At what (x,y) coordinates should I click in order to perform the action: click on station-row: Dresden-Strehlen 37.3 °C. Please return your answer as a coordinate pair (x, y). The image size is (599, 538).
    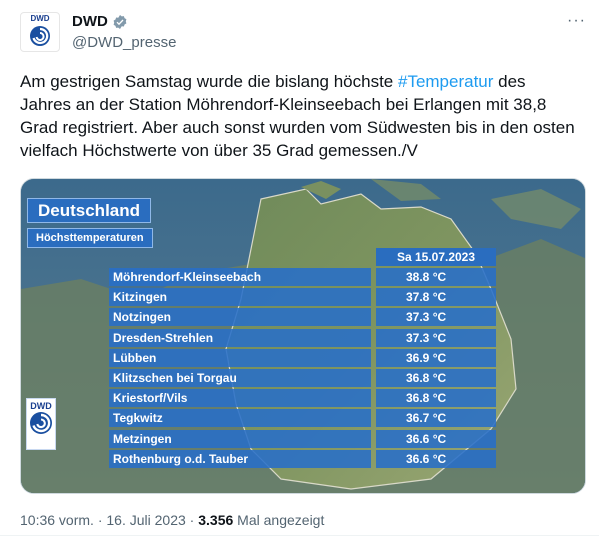
    Looking at the image, I should click on (302, 337).